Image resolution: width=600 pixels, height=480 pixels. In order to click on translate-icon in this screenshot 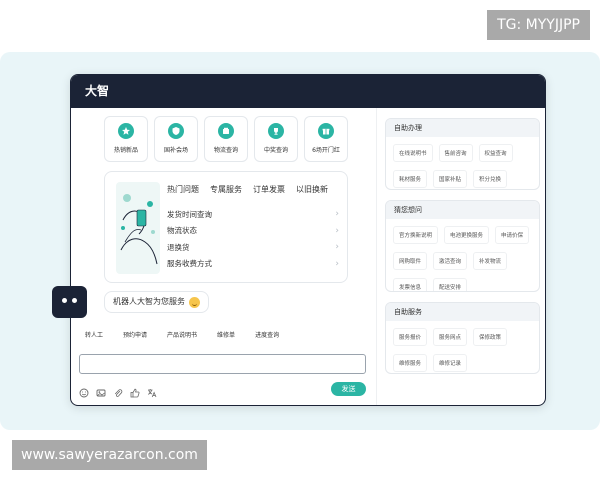, I will do `click(152, 390)`.